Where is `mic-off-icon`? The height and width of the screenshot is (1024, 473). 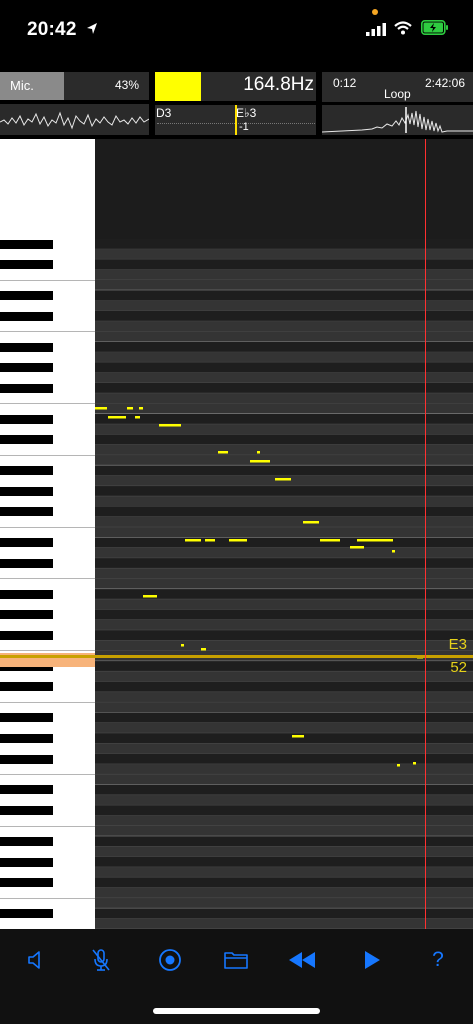
mic-off-icon is located at coordinates (101, 960).